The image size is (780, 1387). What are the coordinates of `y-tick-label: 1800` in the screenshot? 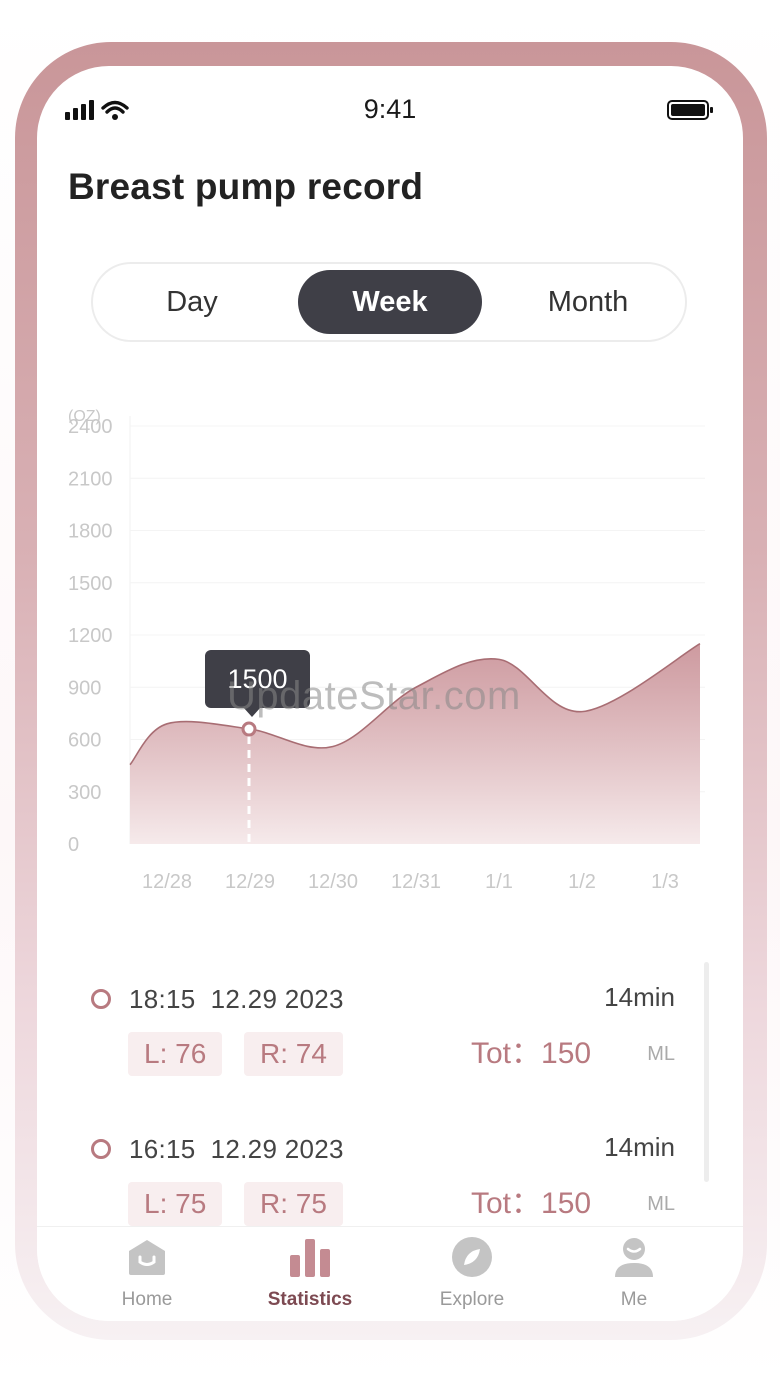 It's located at (90, 532).